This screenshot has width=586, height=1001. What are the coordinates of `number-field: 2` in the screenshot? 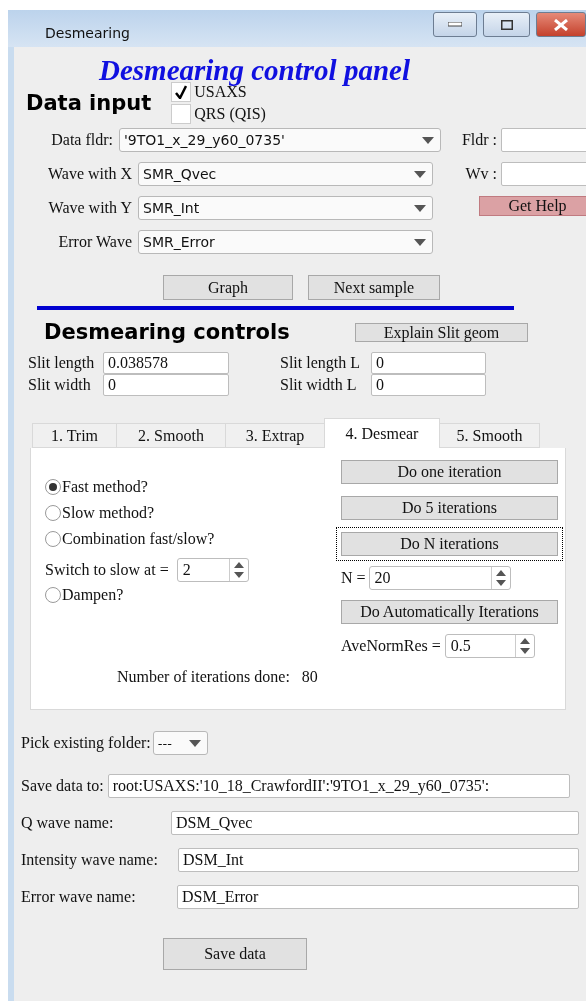 It's located at (212, 570).